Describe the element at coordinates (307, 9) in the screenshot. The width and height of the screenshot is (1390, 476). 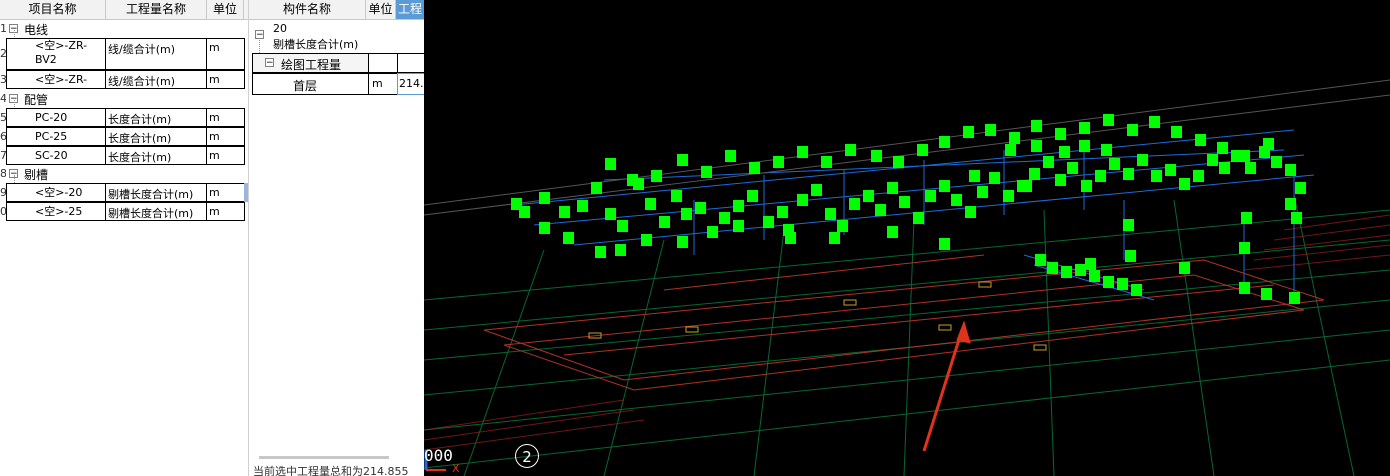
I see `col-component-name: 构件名称` at that location.